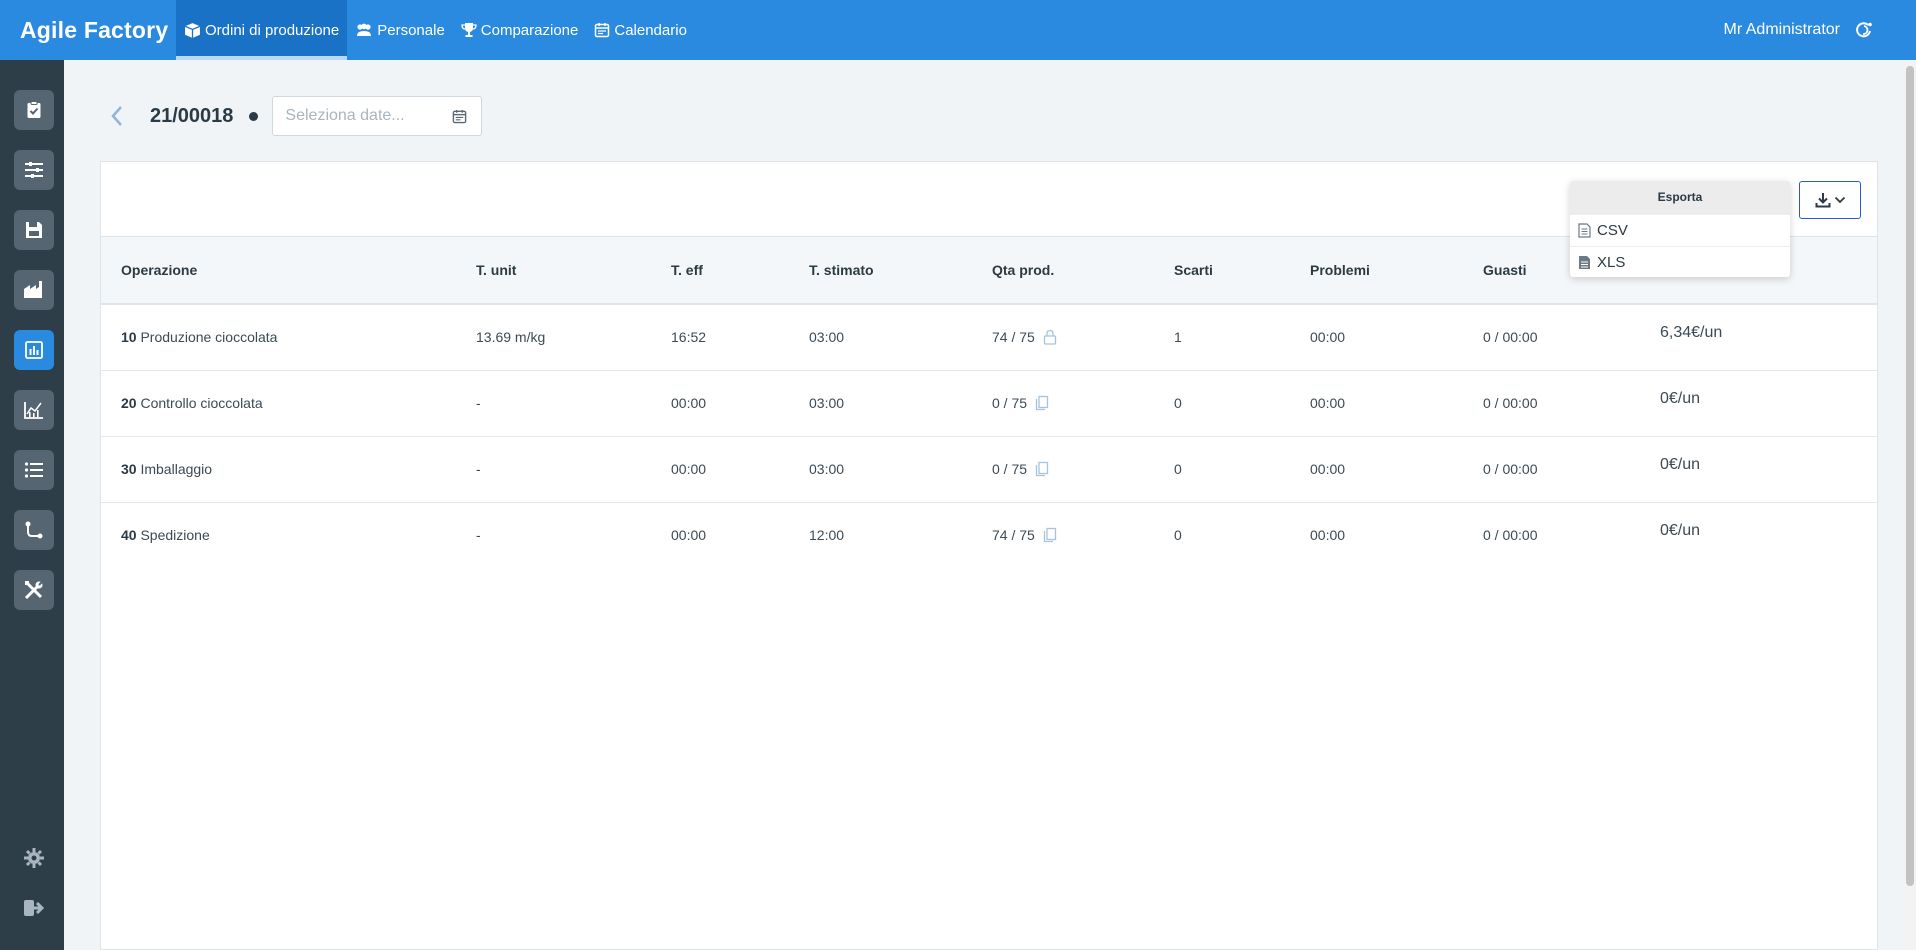 The height and width of the screenshot is (950, 1916). I want to click on col-scarti: Scarti, so click(1193, 270).